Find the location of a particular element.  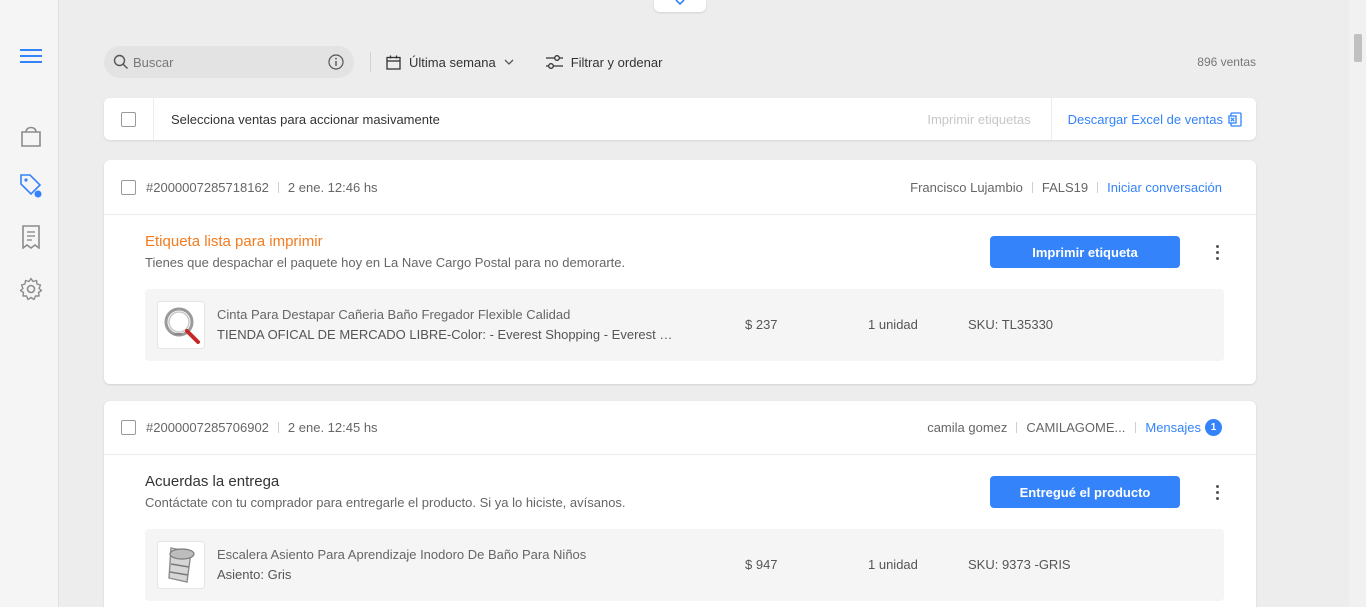

bulk-divider is located at coordinates (153, 119).